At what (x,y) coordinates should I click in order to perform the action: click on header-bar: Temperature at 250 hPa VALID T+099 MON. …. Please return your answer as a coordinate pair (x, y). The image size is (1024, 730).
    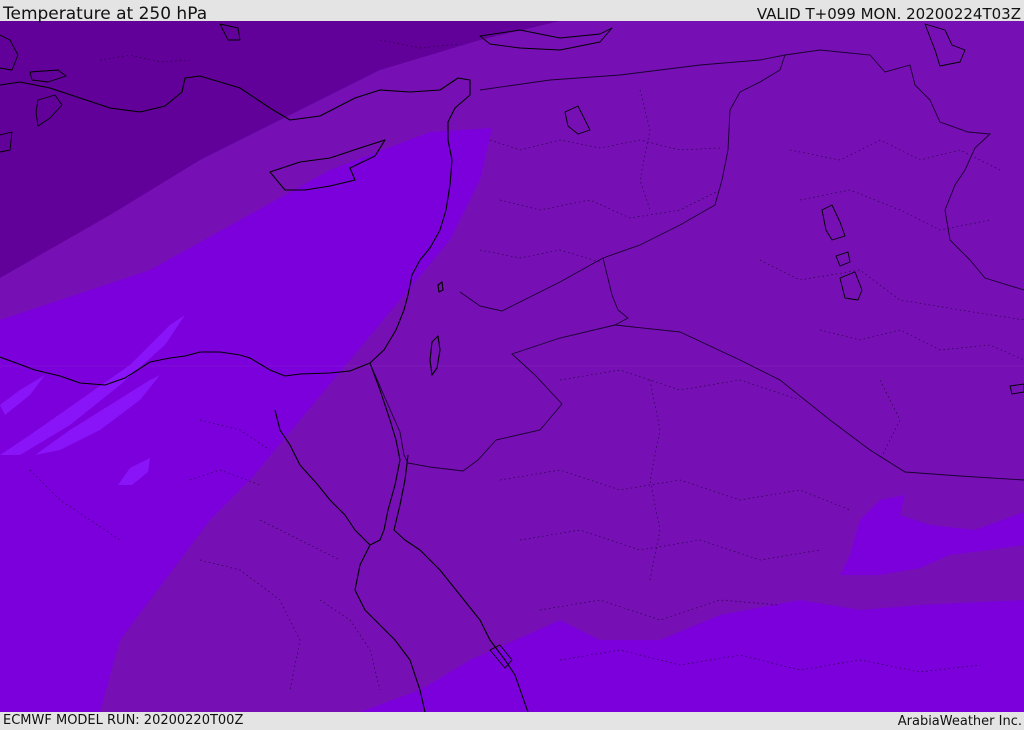
    Looking at the image, I should click on (512, 12).